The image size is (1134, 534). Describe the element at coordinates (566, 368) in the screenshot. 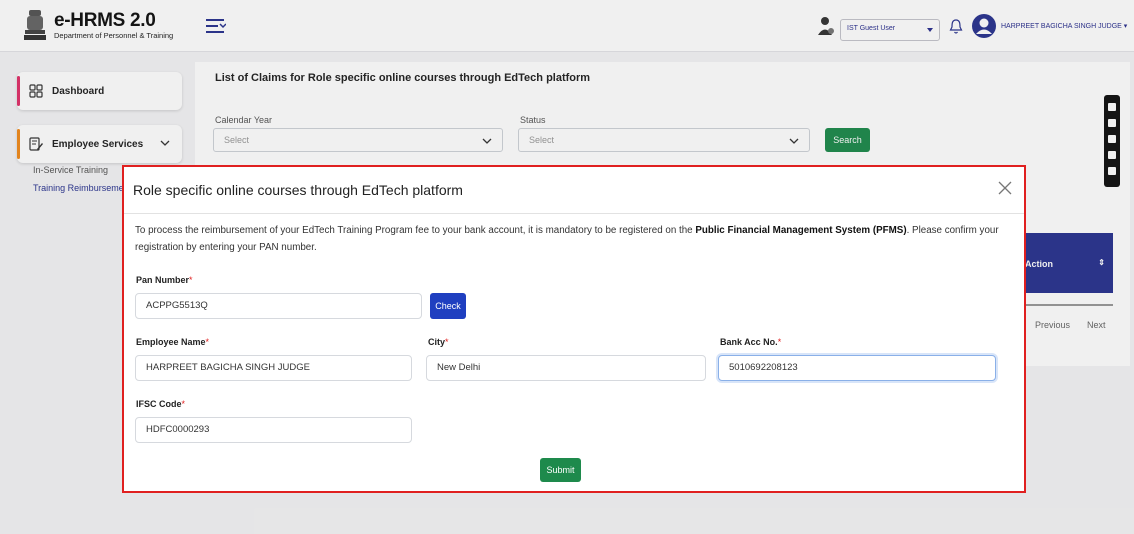

I see `city-field: New Delhi` at that location.